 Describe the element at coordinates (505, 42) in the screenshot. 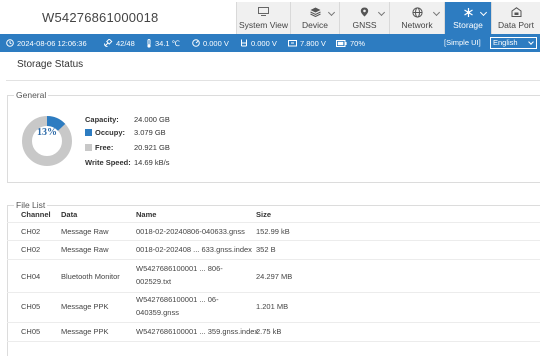

I see `language-value: English` at that location.